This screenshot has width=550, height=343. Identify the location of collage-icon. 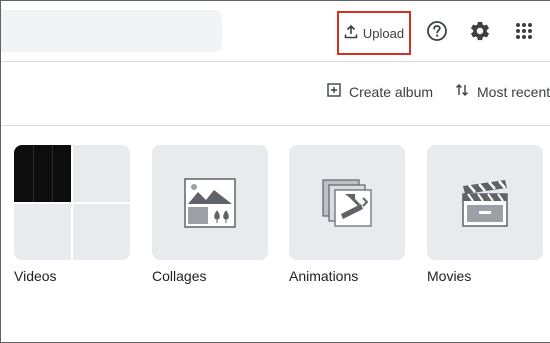
(210, 202).